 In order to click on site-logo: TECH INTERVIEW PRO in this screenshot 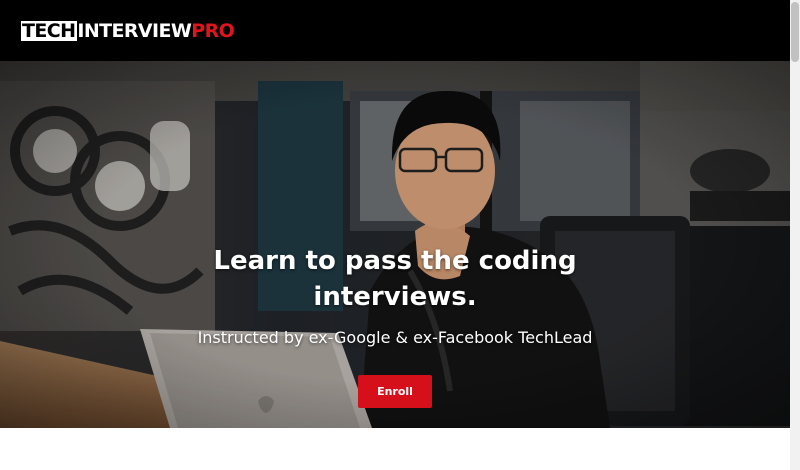, I will do `click(128, 31)`.